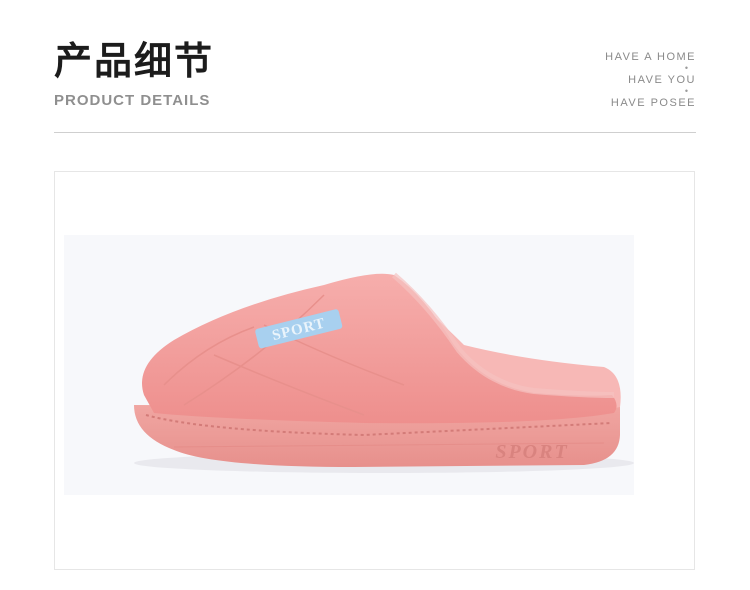 This screenshot has width=750, height=590. I want to click on sole-label-text: SPORT, so click(531, 452).